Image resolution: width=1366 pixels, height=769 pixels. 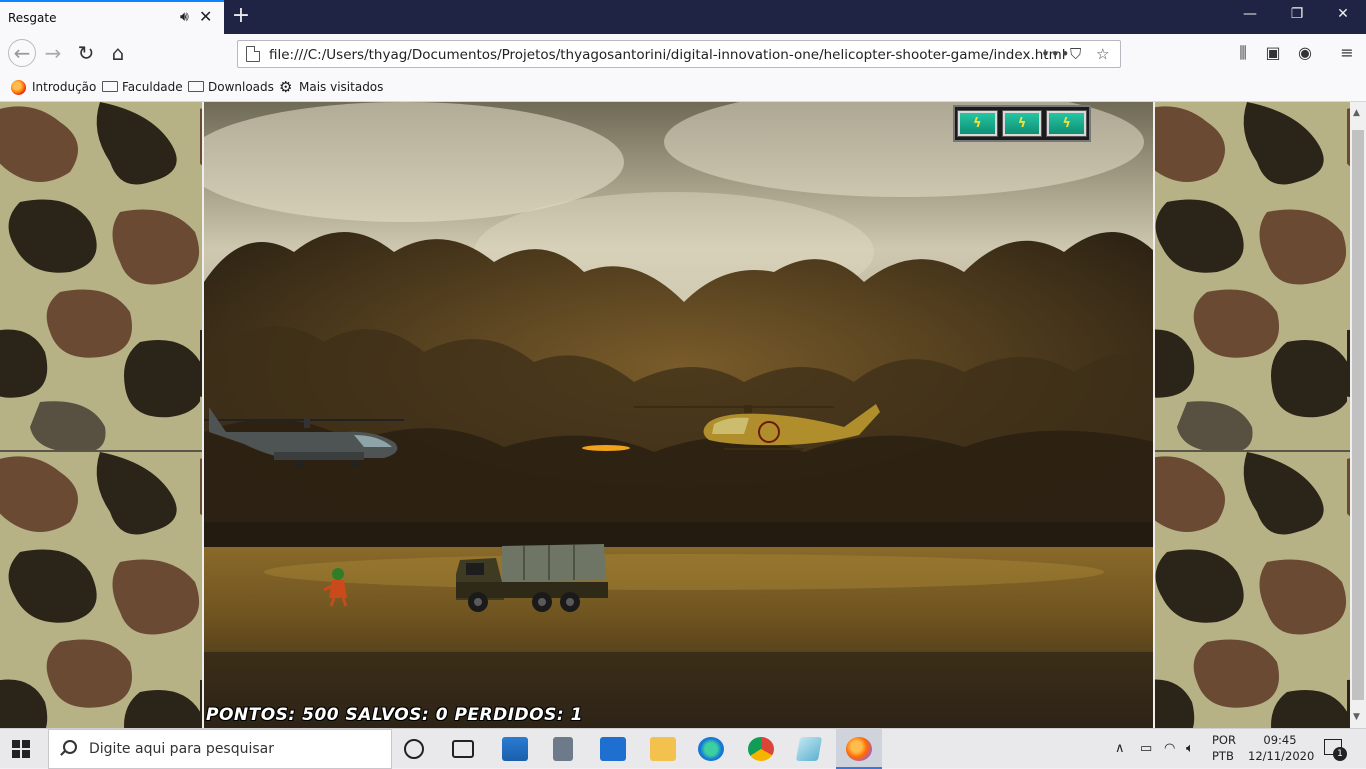 What do you see at coordinates (1281, 748) in the screenshot?
I see `clock: 09:45 12/11/2020` at bounding box center [1281, 748].